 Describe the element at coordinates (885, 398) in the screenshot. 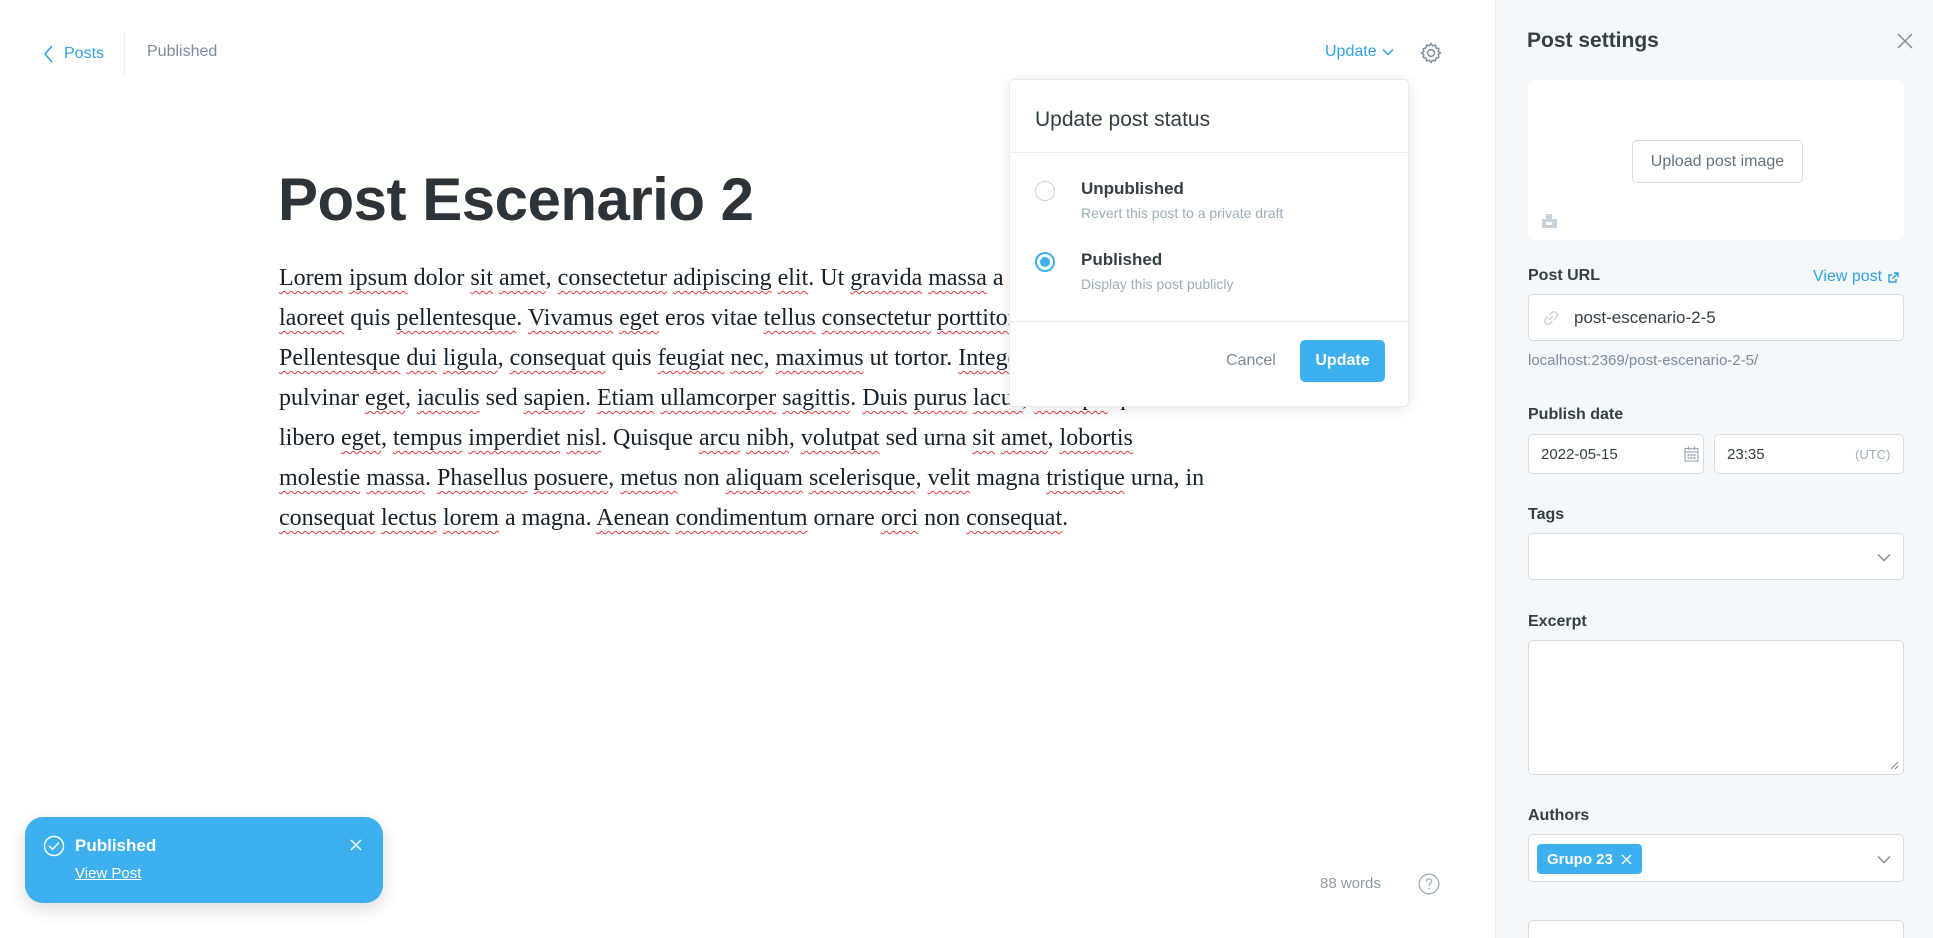

I see `spellcheck-word: Duis` at that location.